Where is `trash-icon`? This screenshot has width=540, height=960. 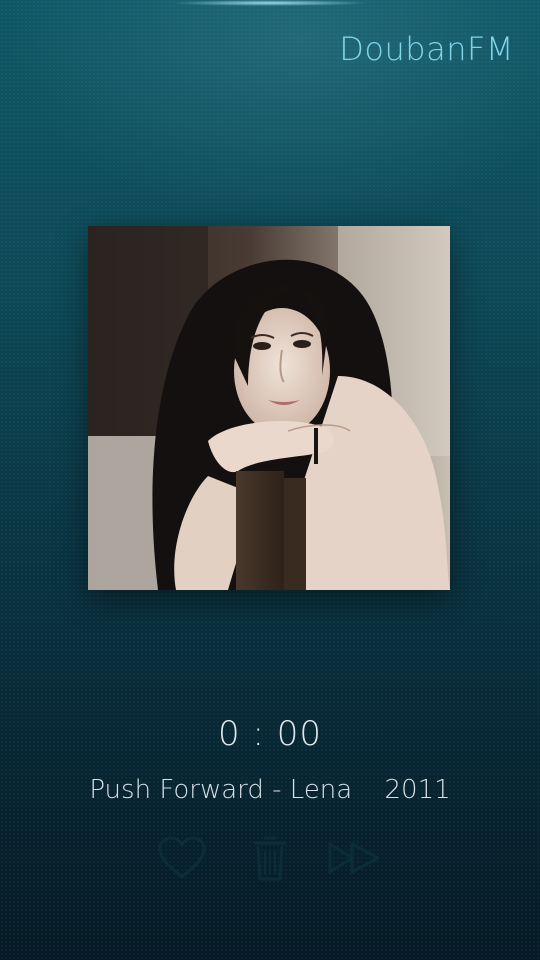 trash-icon is located at coordinates (270, 858).